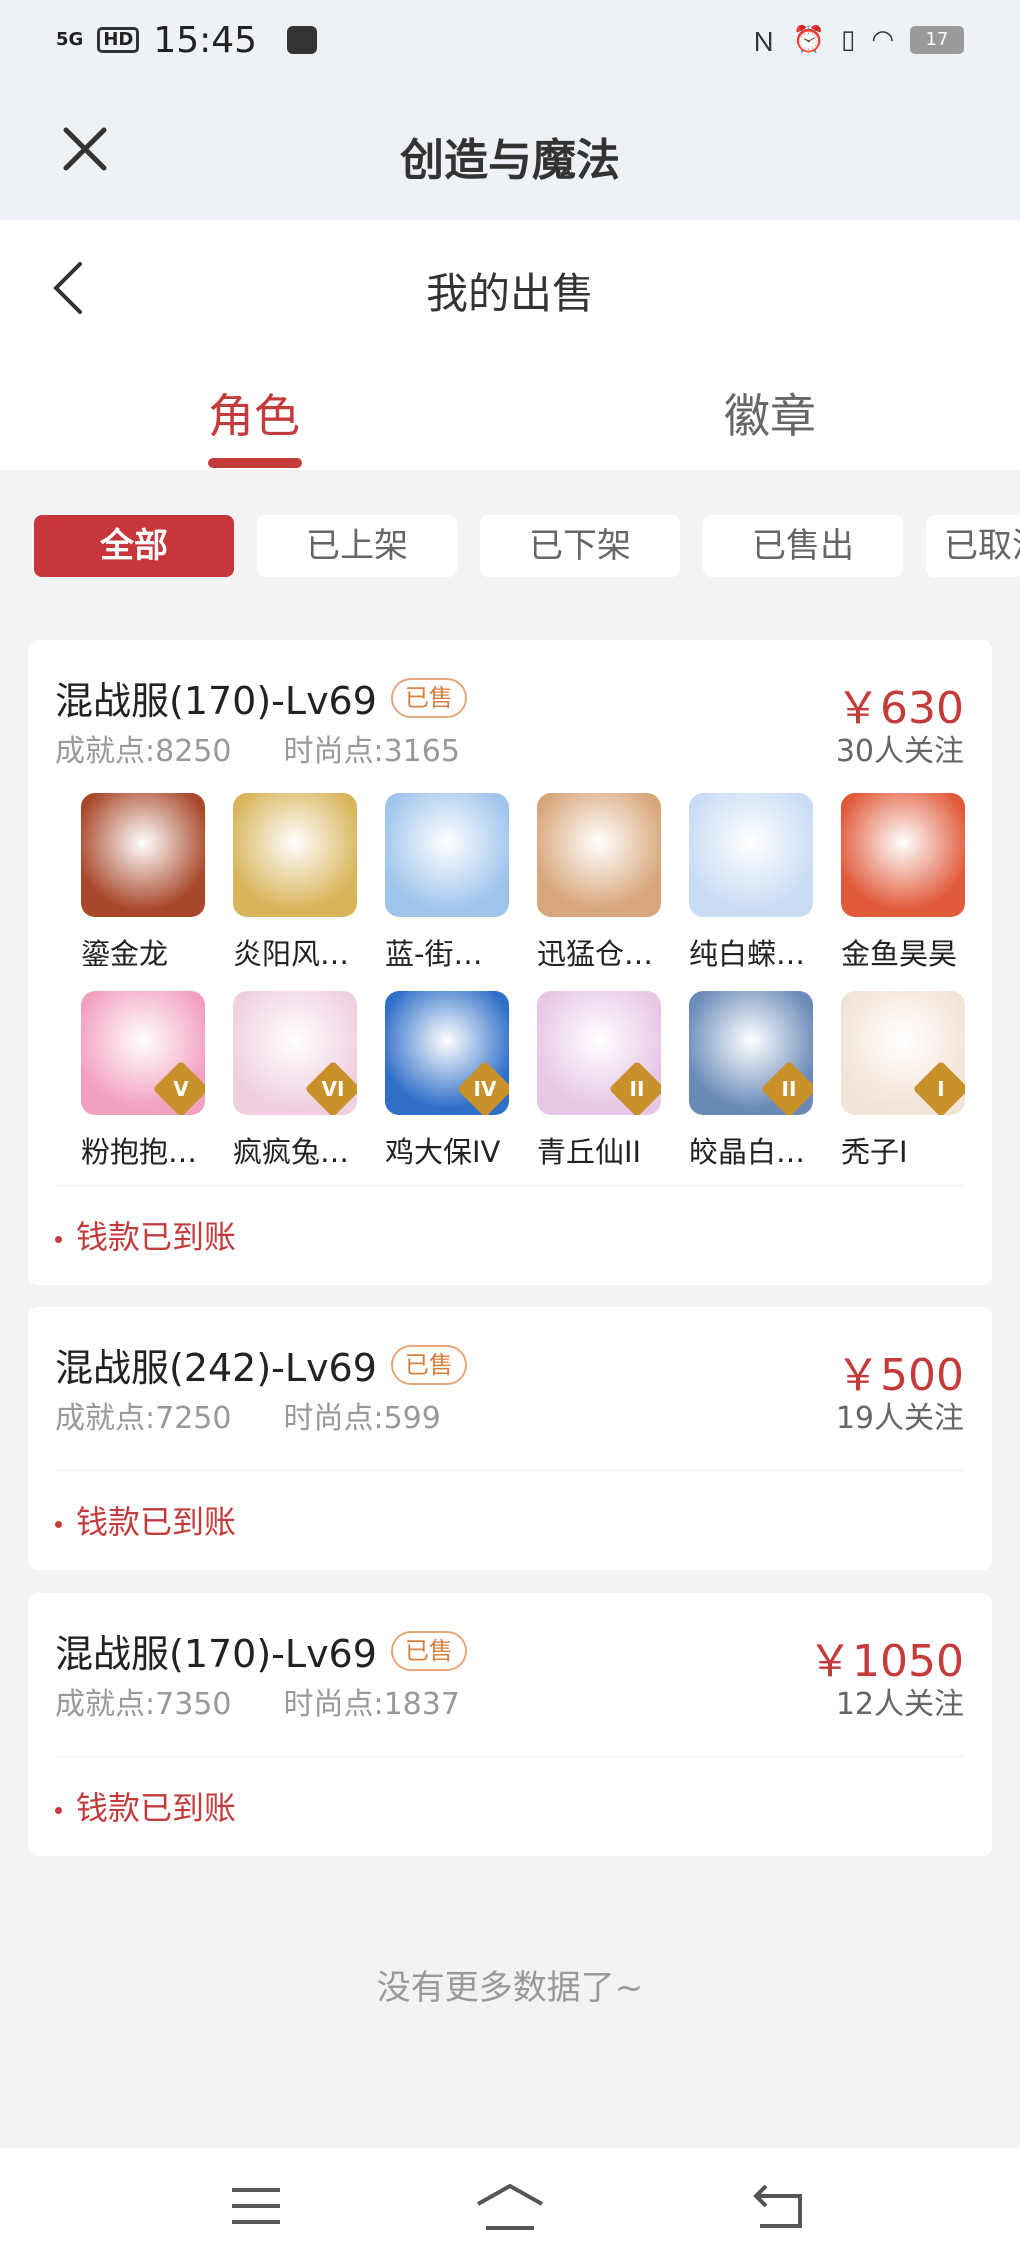 The width and height of the screenshot is (1020, 2267). What do you see at coordinates (751, 855) in the screenshot?
I see `white-axolotl-icon` at bounding box center [751, 855].